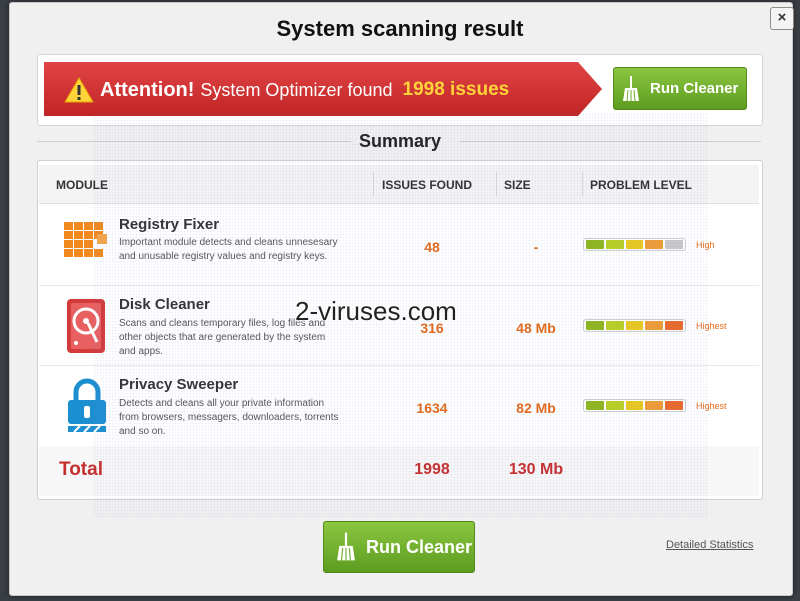 The width and height of the screenshot is (800, 601). Describe the element at coordinates (147, 89) in the screenshot. I see `attention-label: Attention!` at that location.